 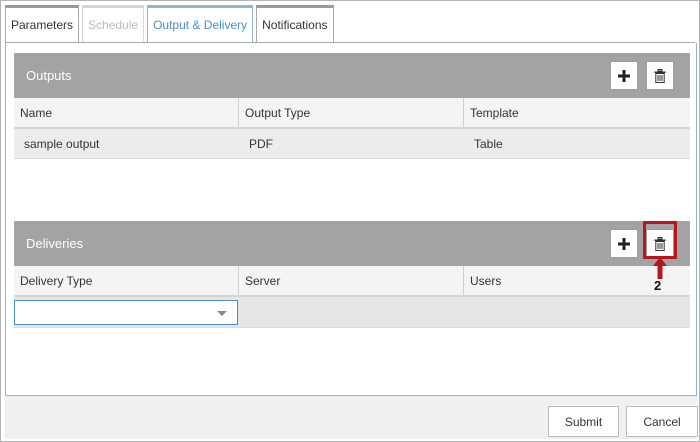 I want to click on output-name-cell: sample output, so click(x=62, y=143).